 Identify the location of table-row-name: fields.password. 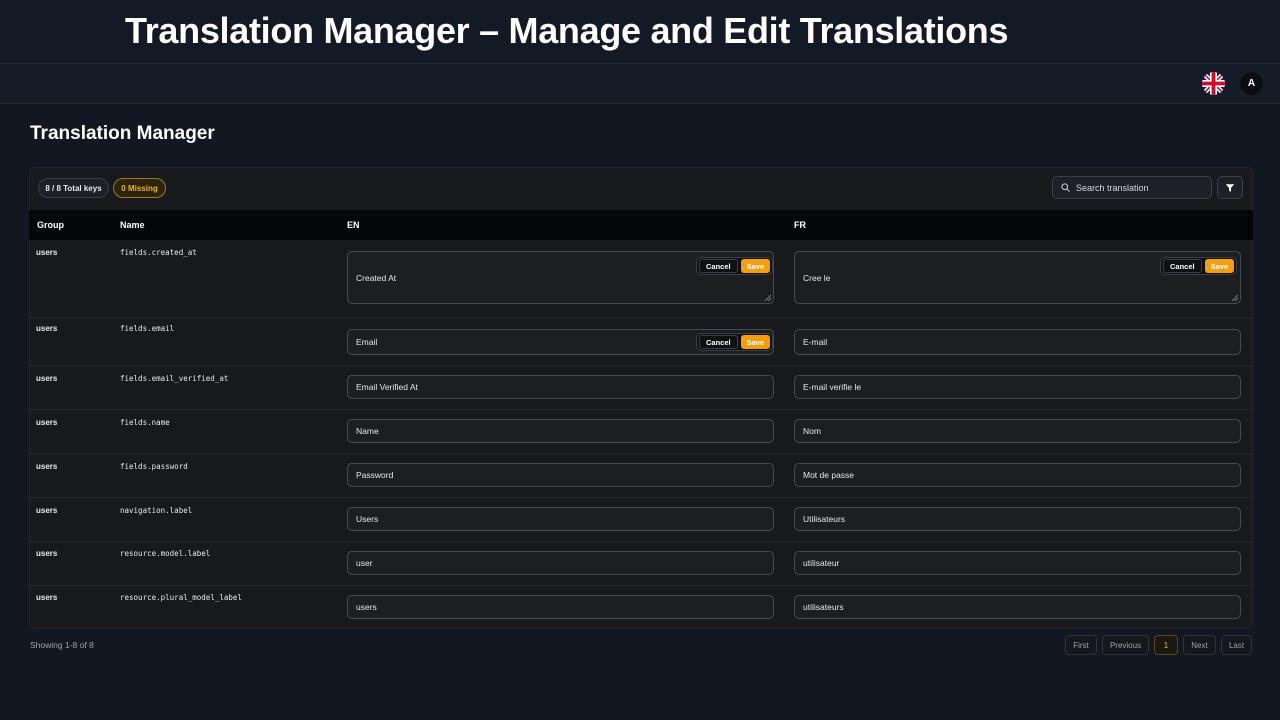
(154, 466).